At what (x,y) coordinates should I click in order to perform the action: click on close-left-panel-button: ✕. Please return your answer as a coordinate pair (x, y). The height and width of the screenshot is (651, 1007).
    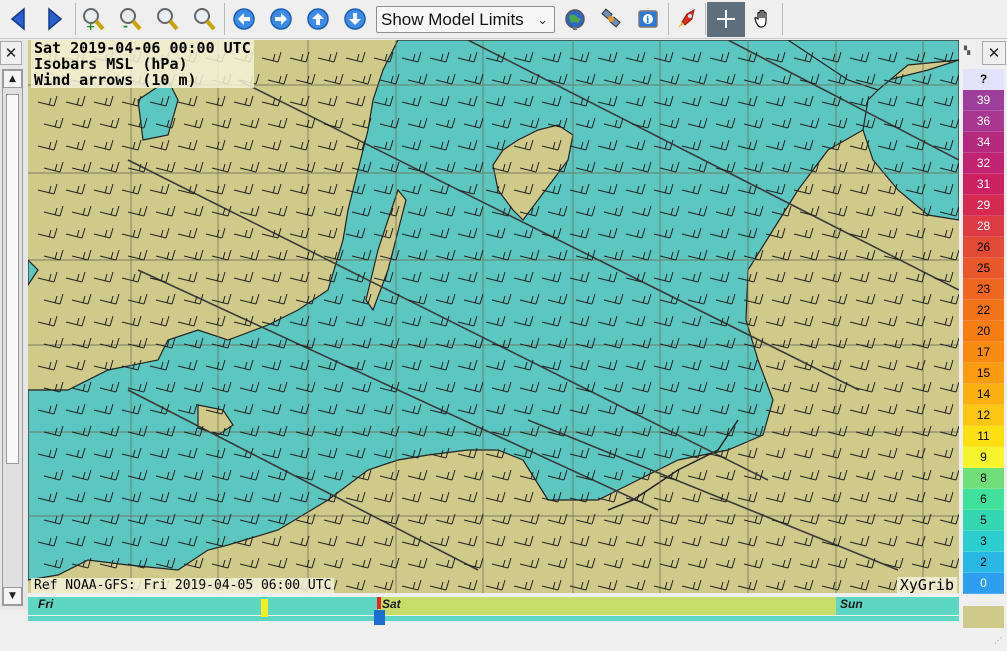
    Looking at the image, I should click on (11, 53).